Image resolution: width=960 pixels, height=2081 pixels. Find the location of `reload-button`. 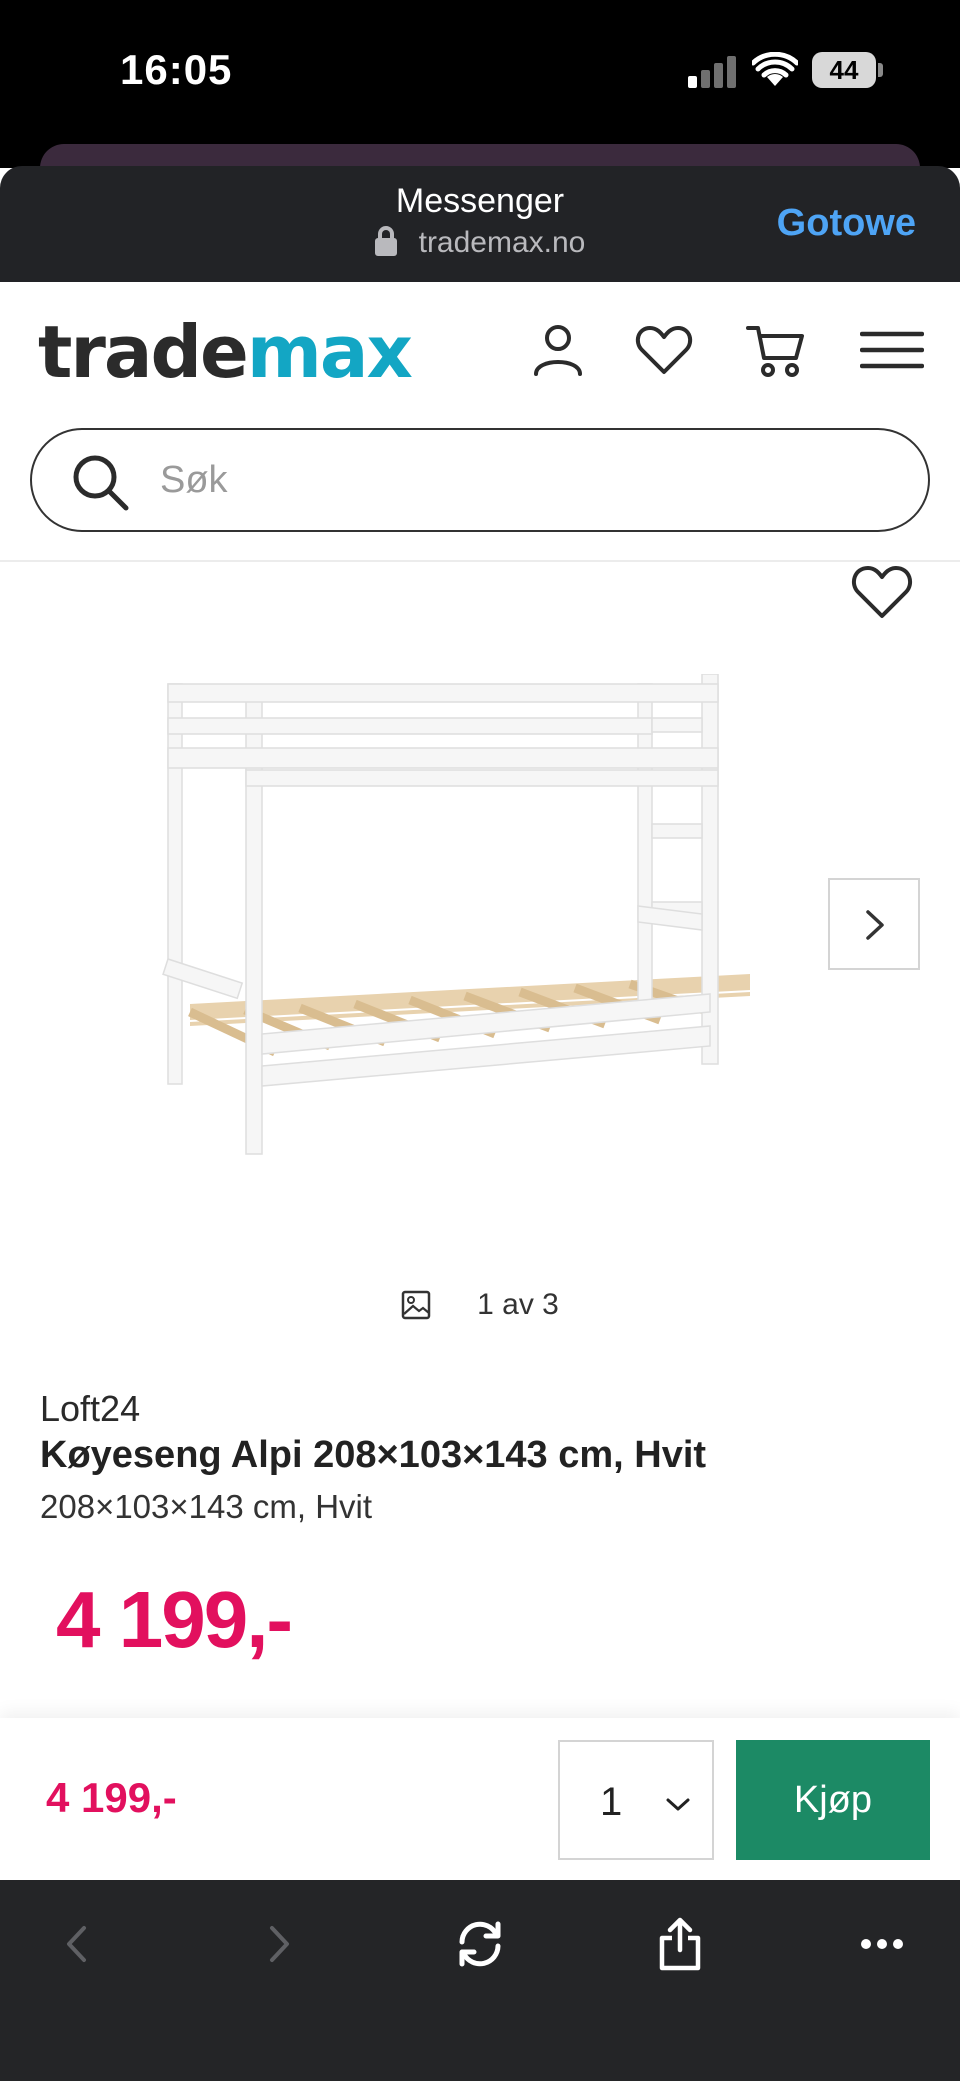

reload-button is located at coordinates (480, 1944).